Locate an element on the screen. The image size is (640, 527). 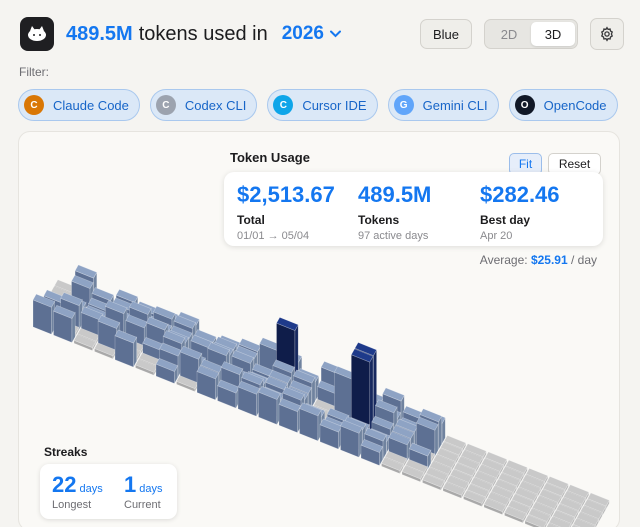
stat-total: $2,513.67 Total 01/01 → 05/04 is located at coordinates (286, 212).